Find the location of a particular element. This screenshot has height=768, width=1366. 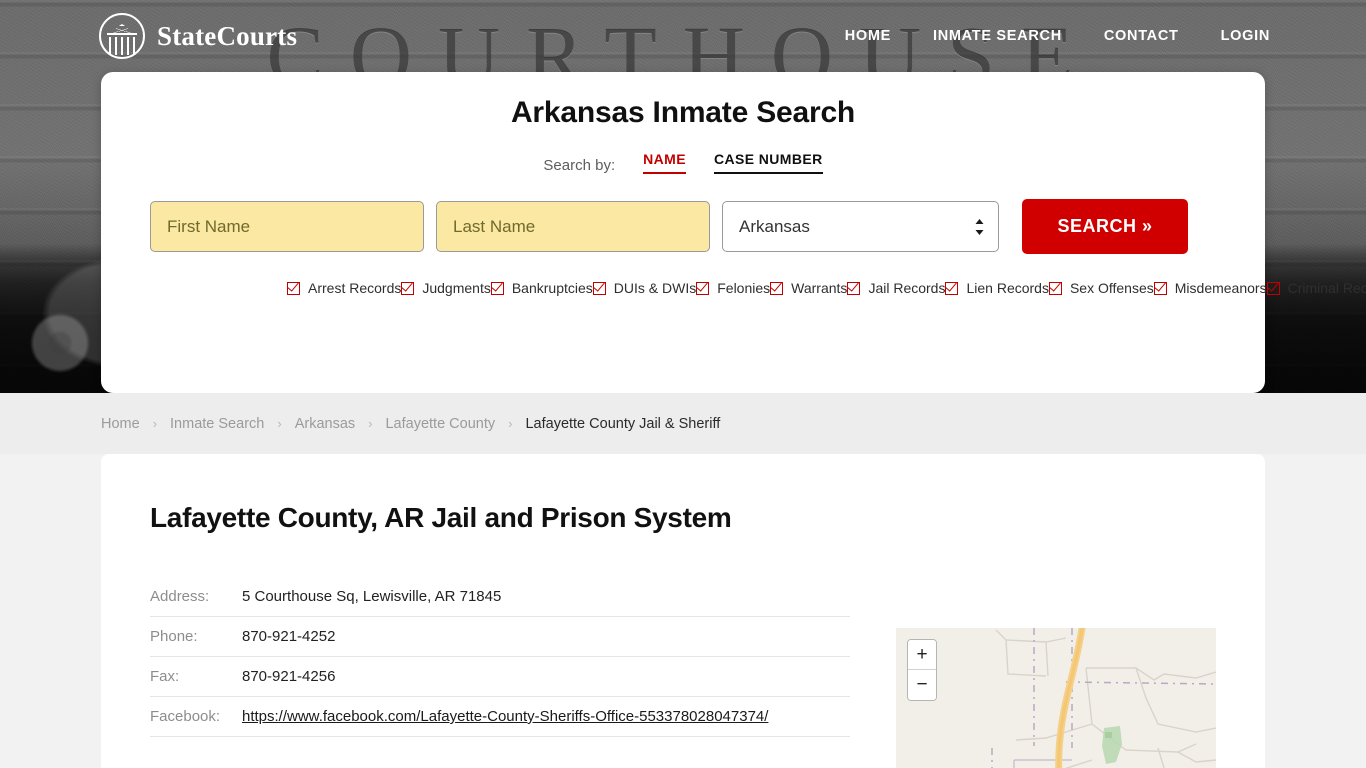

checkbox-label: Lien Records is located at coordinates (1007, 288).